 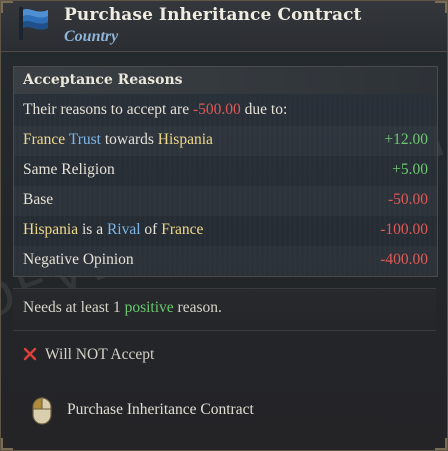 I want to click on reason-value: -400.00, so click(x=404, y=259).